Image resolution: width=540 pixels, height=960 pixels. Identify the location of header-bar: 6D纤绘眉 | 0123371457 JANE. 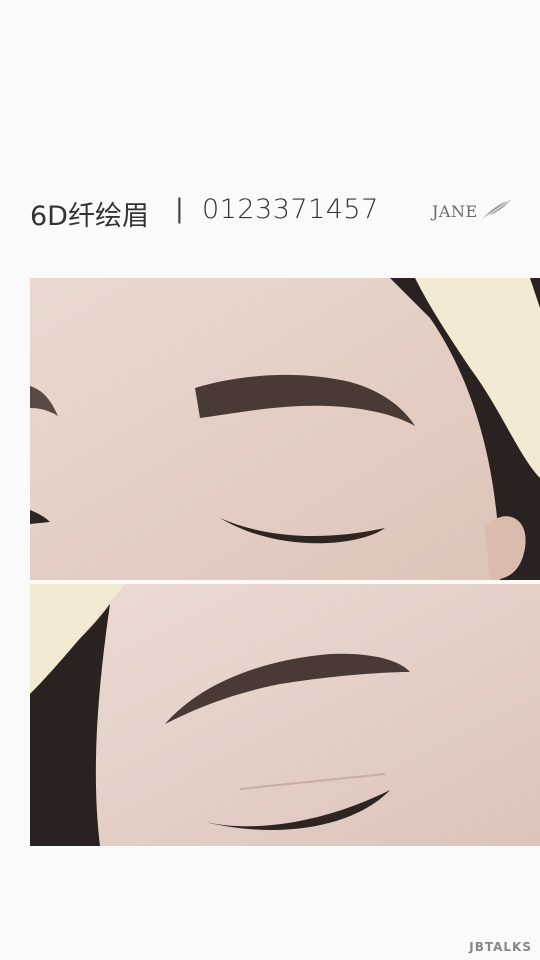
(270, 214).